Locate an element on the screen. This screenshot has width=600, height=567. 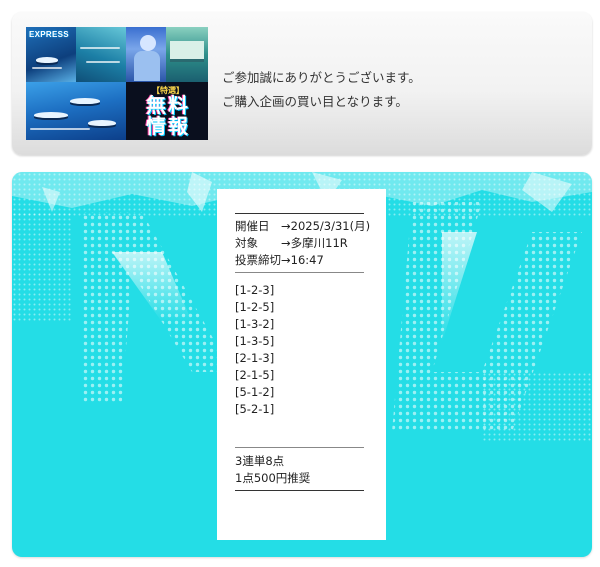
info-row-target: 対象 →多摩川11R is located at coordinates (310, 243).